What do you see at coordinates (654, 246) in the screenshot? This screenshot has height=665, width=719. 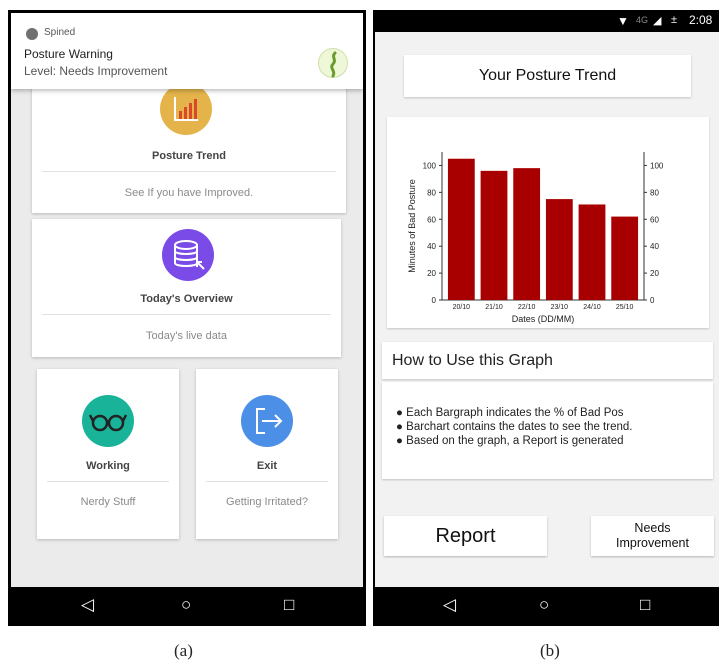 I see `y-tick-label-right: 40` at bounding box center [654, 246].